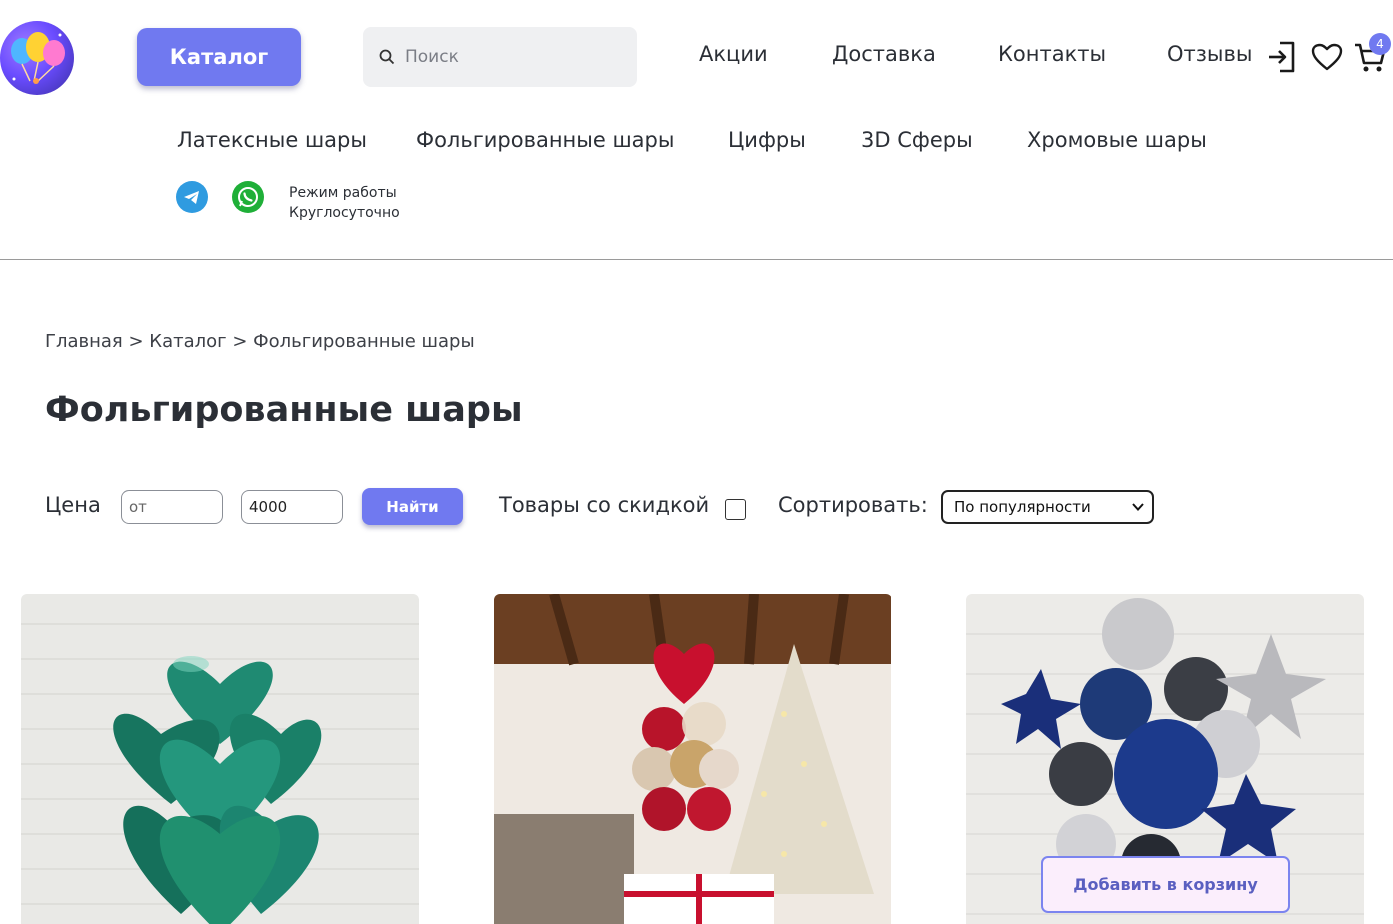 This screenshot has height=924, width=1393. Describe the element at coordinates (344, 213) in the screenshot. I see `working-hours-value: Круглосуточно` at that location.